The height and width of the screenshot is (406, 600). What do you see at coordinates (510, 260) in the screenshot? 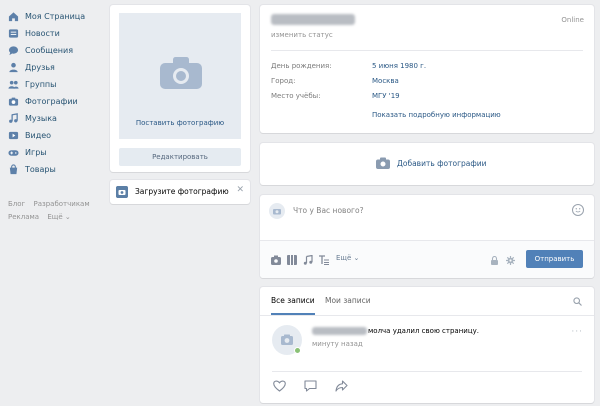
I see `gear-icon` at bounding box center [510, 260].